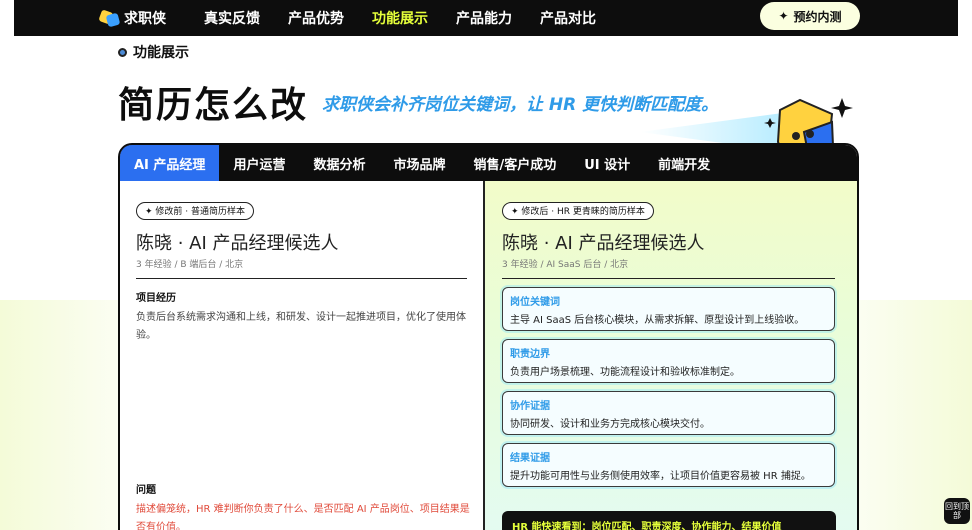 This screenshot has width=972, height=530. I want to click on tab-sales: 销售/客户成功, so click(514, 163).